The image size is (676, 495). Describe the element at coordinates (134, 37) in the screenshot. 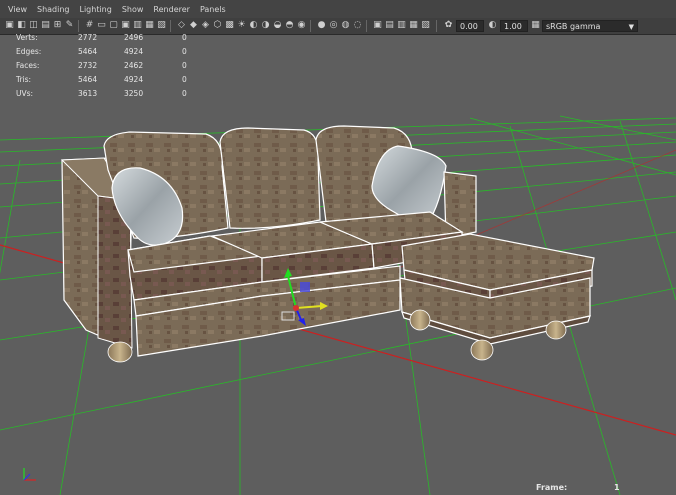

I see `hud-value: 2496` at that location.